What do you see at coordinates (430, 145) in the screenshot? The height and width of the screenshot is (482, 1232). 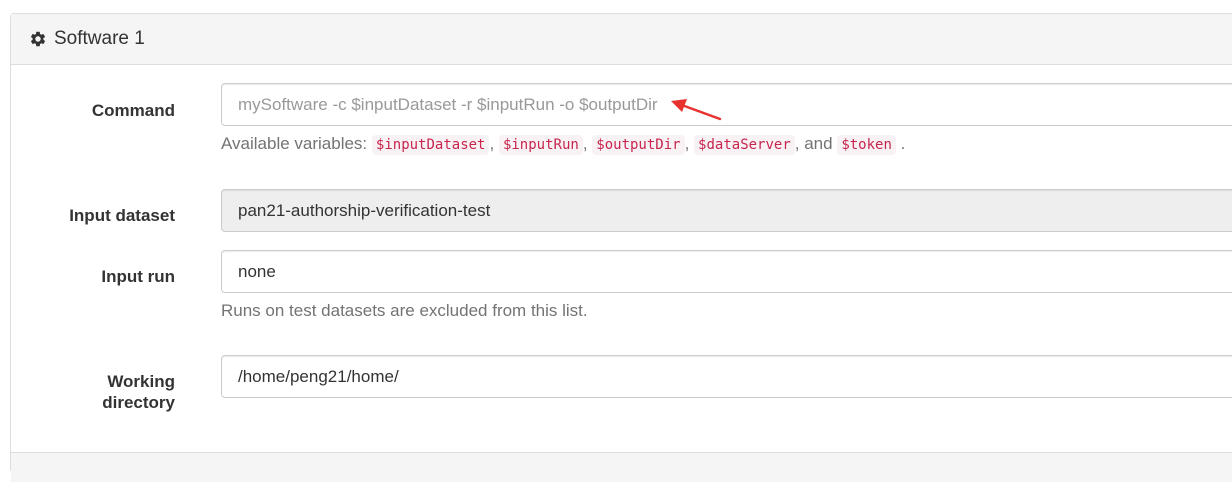 I see `variable-input-dataset: $inputDataset` at bounding box center [430, 145].